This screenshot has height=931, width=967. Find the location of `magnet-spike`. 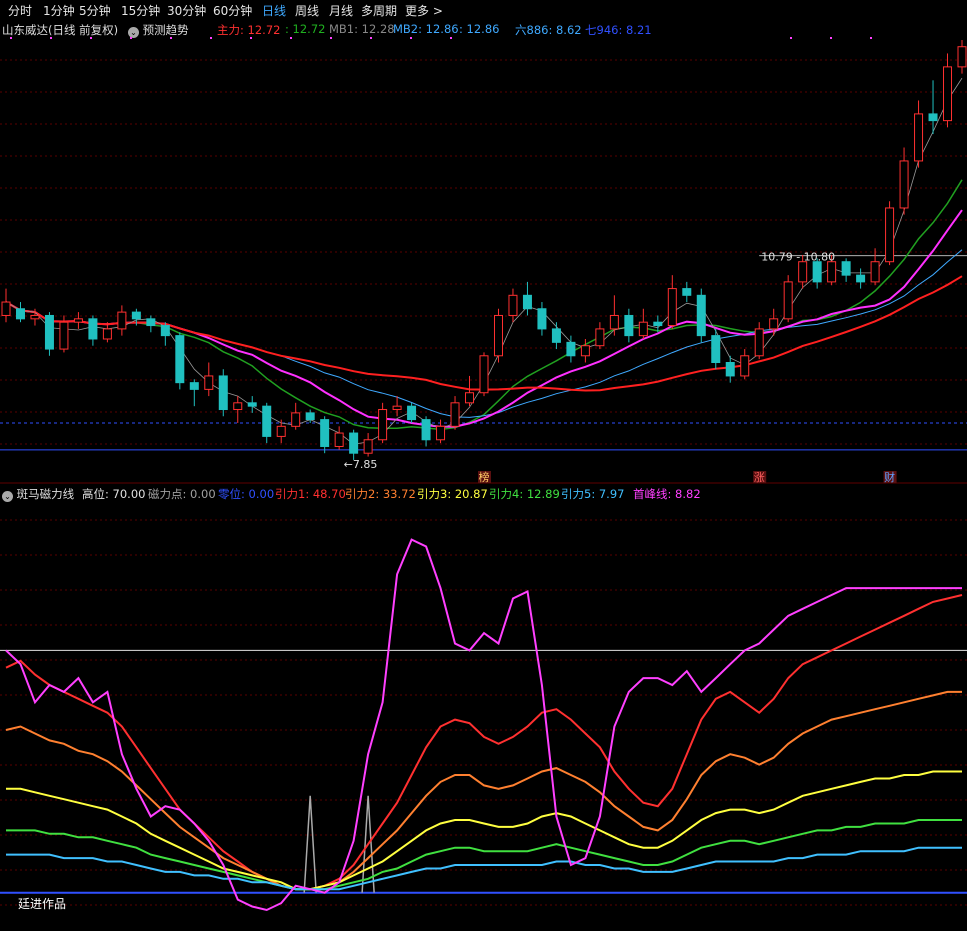

magnet-spike is located at coordinates (310, 844).